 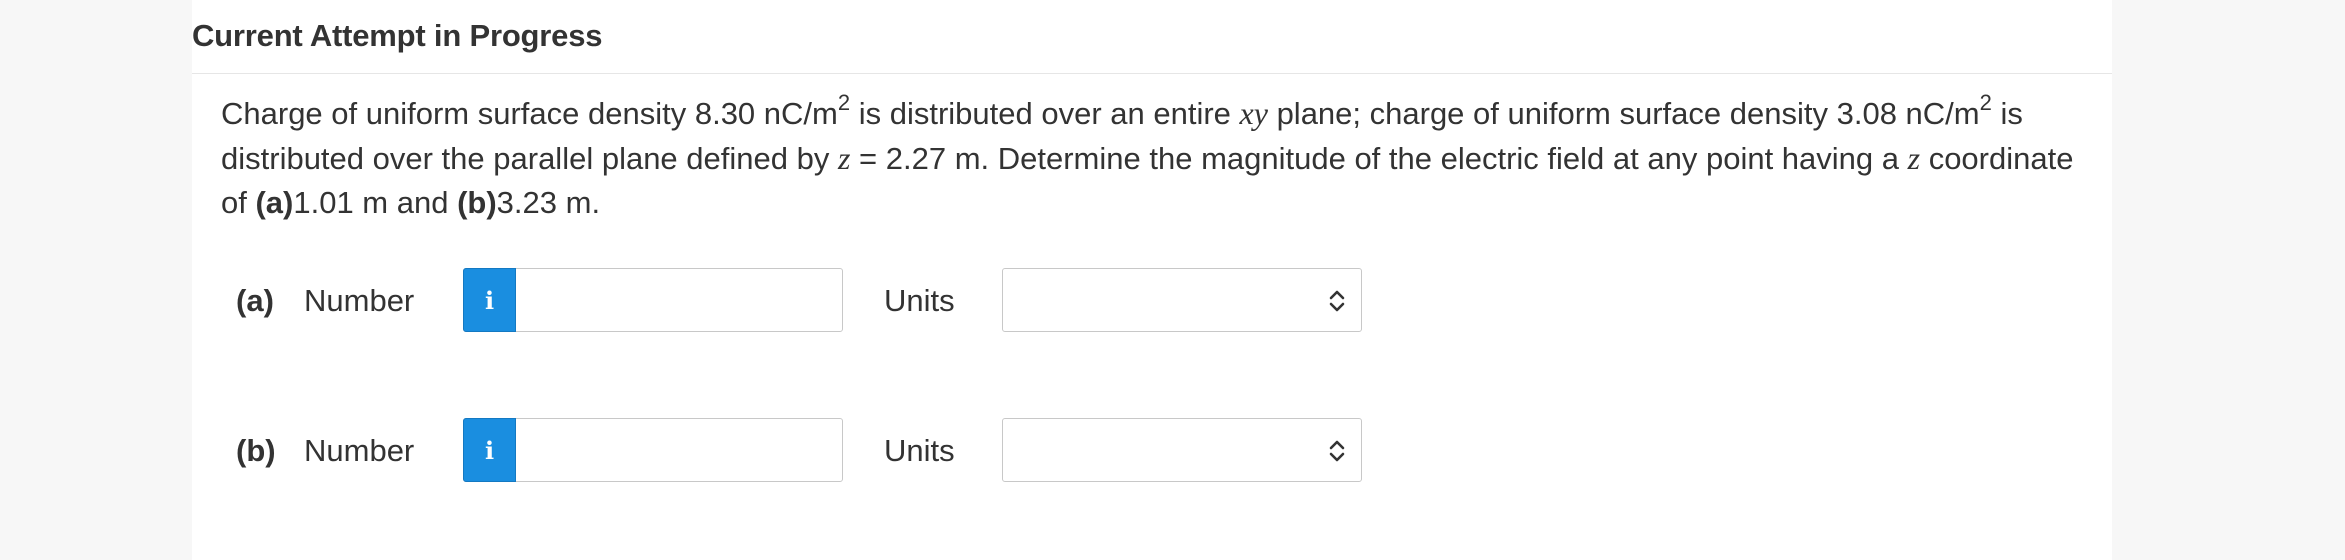 What do you see at coordinates (256, 450) in the screenshot?
I see `part-label-b: (b)` at bounding box center [256, 450].